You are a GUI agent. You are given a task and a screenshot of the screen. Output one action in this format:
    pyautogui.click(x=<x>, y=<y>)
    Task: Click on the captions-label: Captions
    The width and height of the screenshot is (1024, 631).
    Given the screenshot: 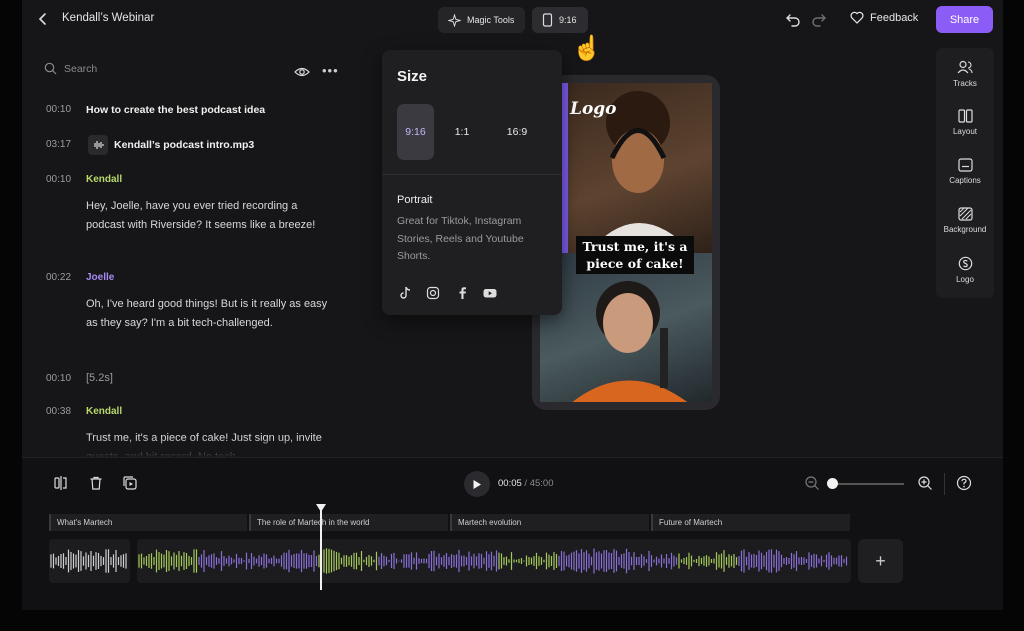 What is the action you would take?
    pyautogui.click(x=965, y=180)
    